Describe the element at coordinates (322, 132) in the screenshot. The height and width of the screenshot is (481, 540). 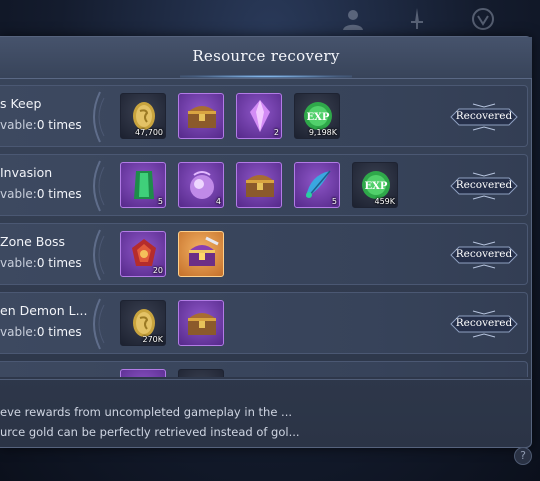
I see `item-quantity: 9,198K` at that location.